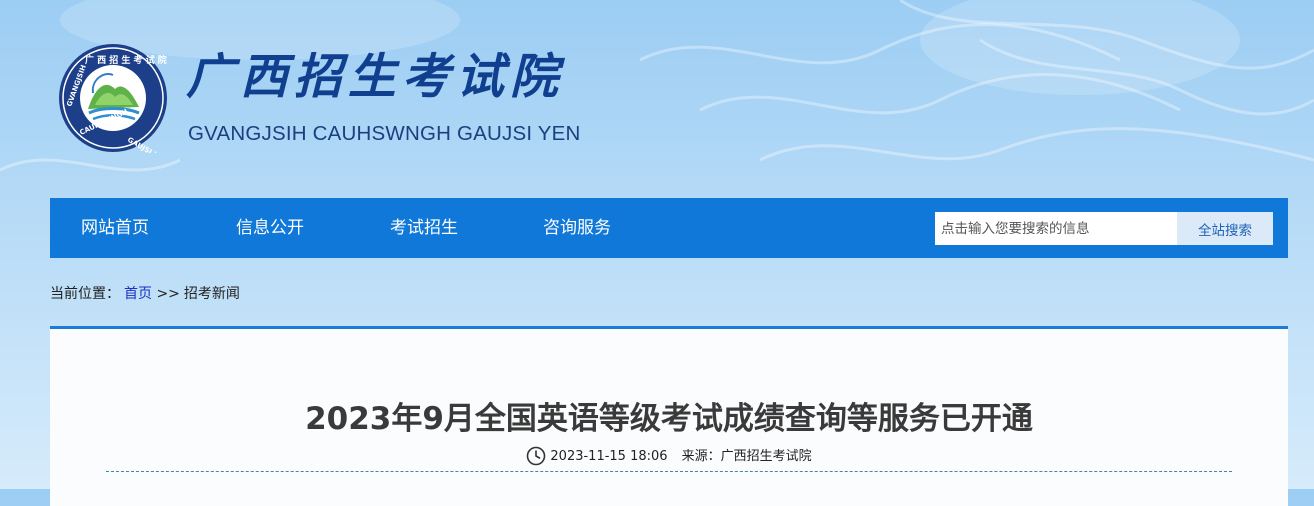 The height and width of the screenshot is (506, 1314). What do you see at coordinates (1056, 228) in the screenshot?
I see `site-search-input` at bounding box center [1056, 228].